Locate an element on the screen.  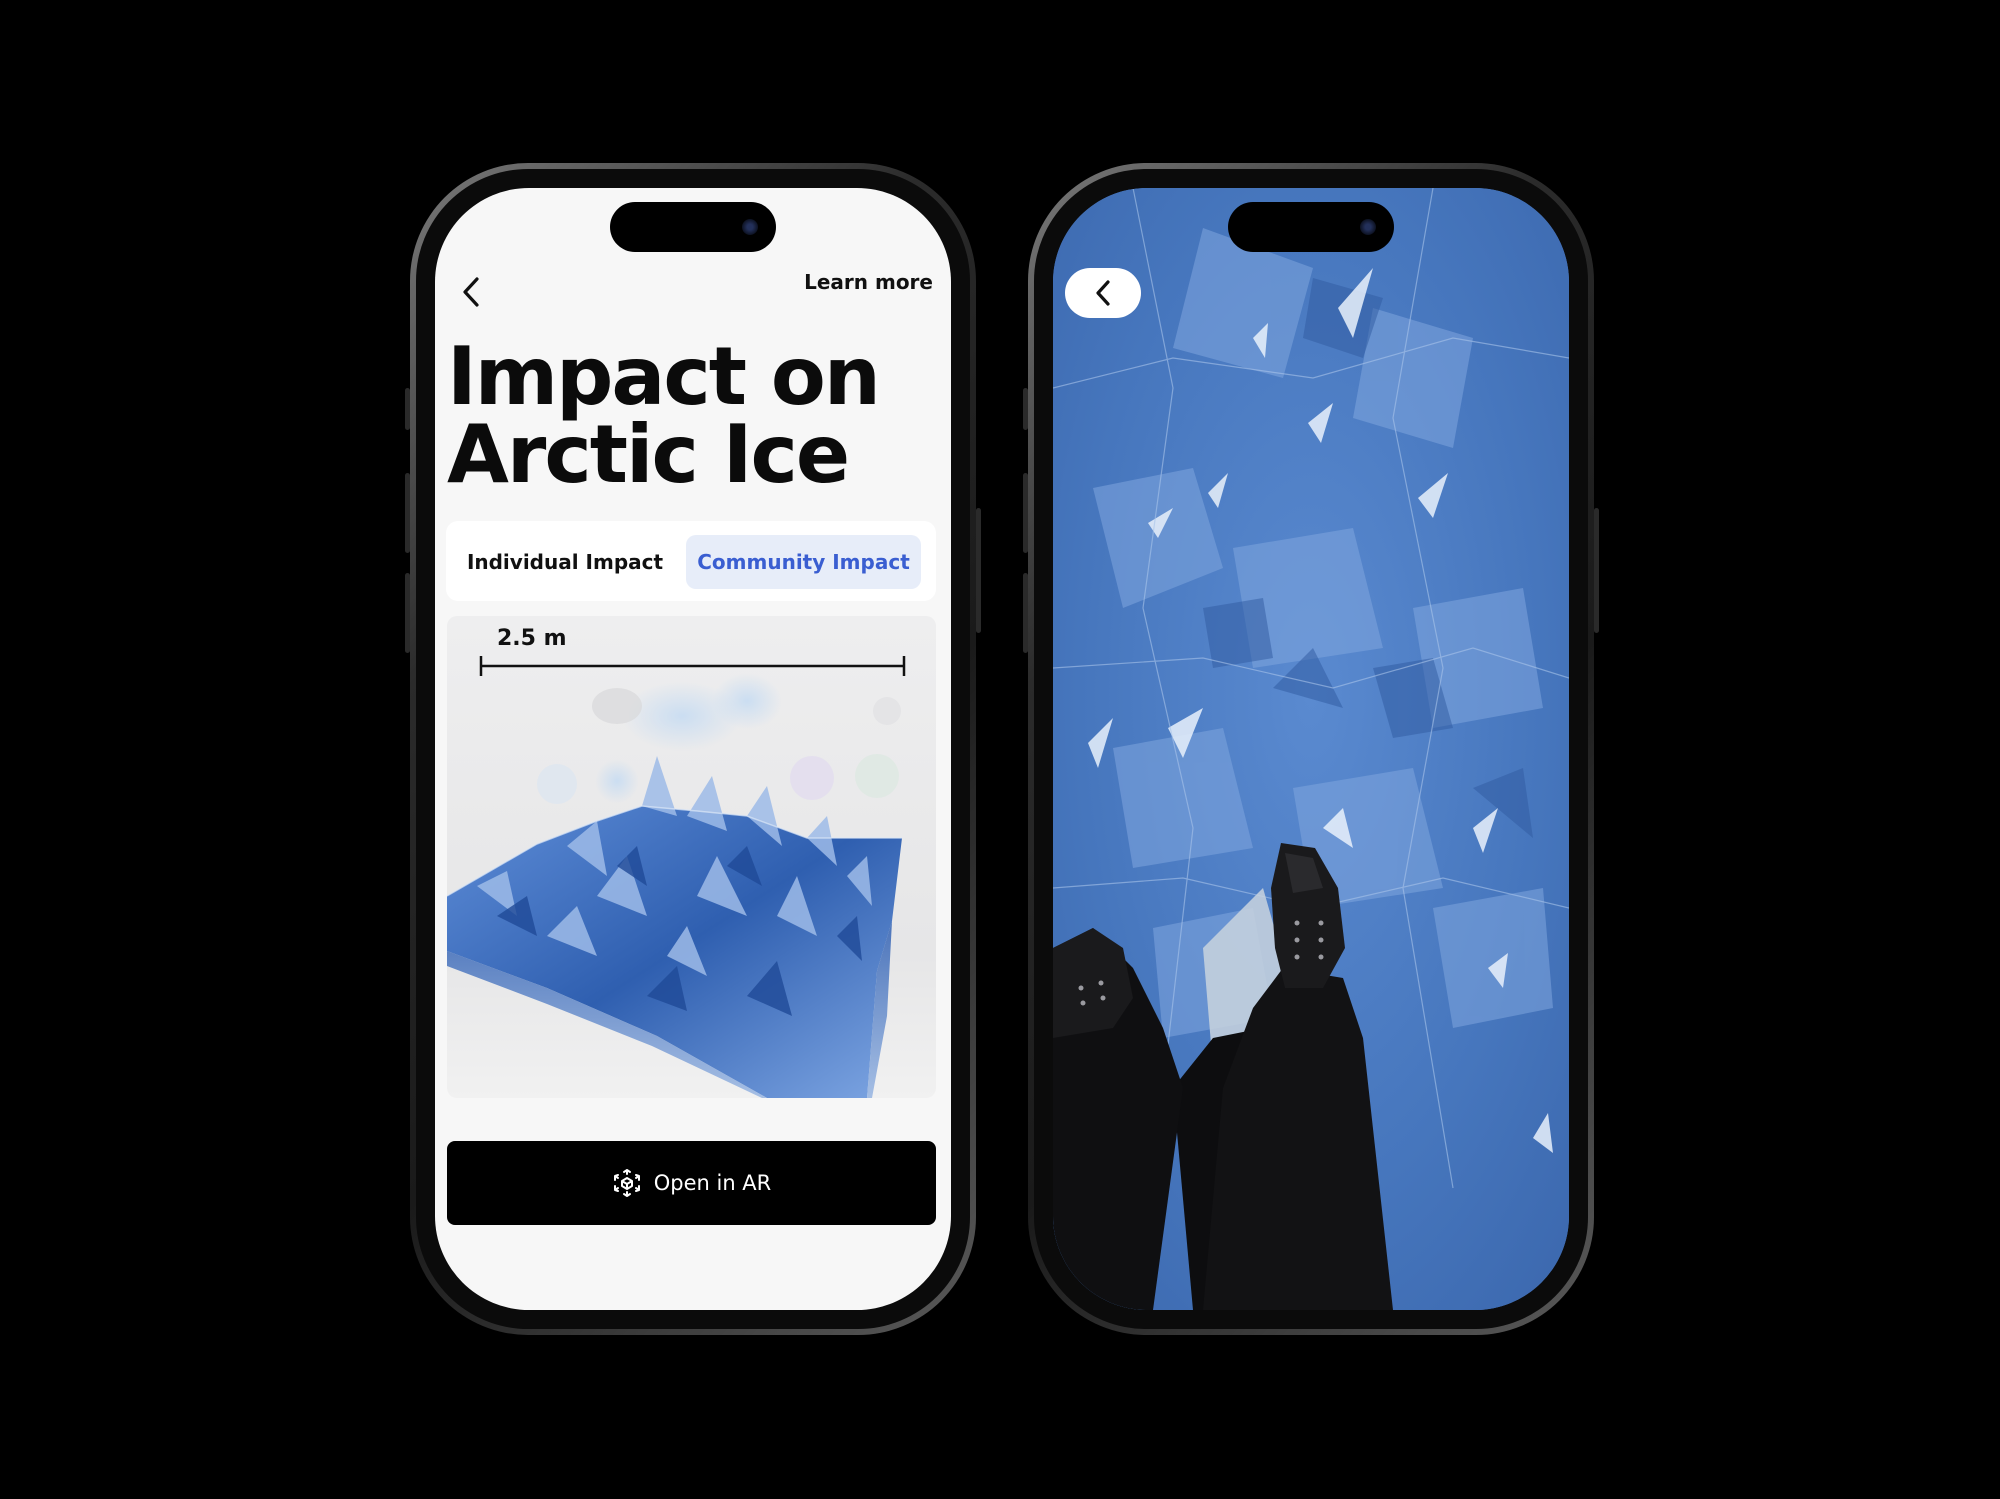
impact-segmented-control: Individual Impact Community Impact is located at coordinates (691, 561).